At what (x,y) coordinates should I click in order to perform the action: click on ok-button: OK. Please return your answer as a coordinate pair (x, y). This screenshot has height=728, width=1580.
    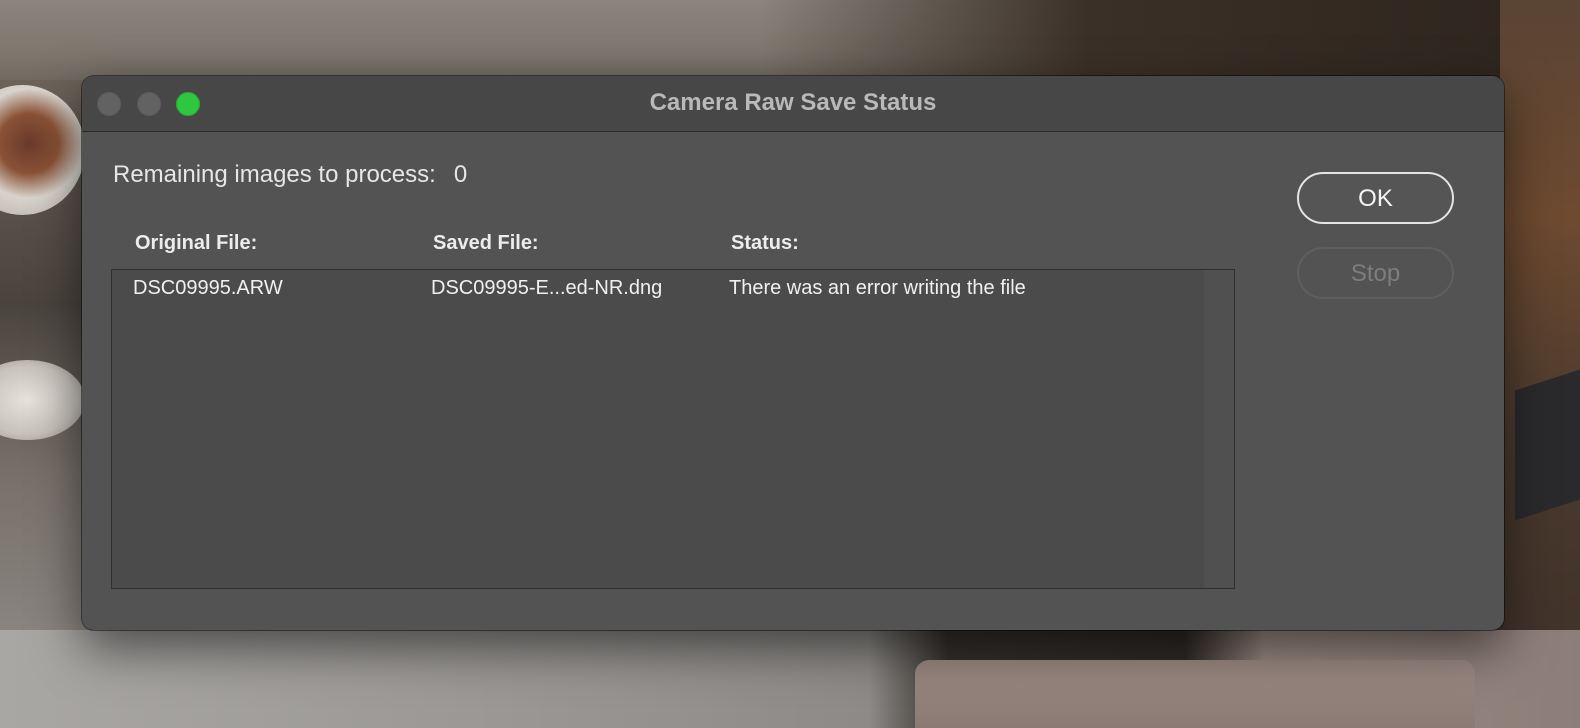
    Looking at the image, I should click on (1375, 198).